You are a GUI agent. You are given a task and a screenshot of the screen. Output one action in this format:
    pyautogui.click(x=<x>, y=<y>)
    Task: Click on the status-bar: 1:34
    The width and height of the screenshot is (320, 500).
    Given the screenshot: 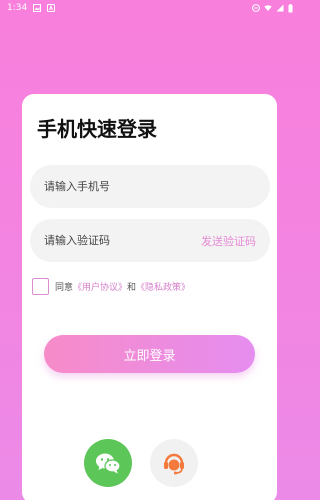 What is the action you would take?
    pyautogui.click(x=150, y=8)
    